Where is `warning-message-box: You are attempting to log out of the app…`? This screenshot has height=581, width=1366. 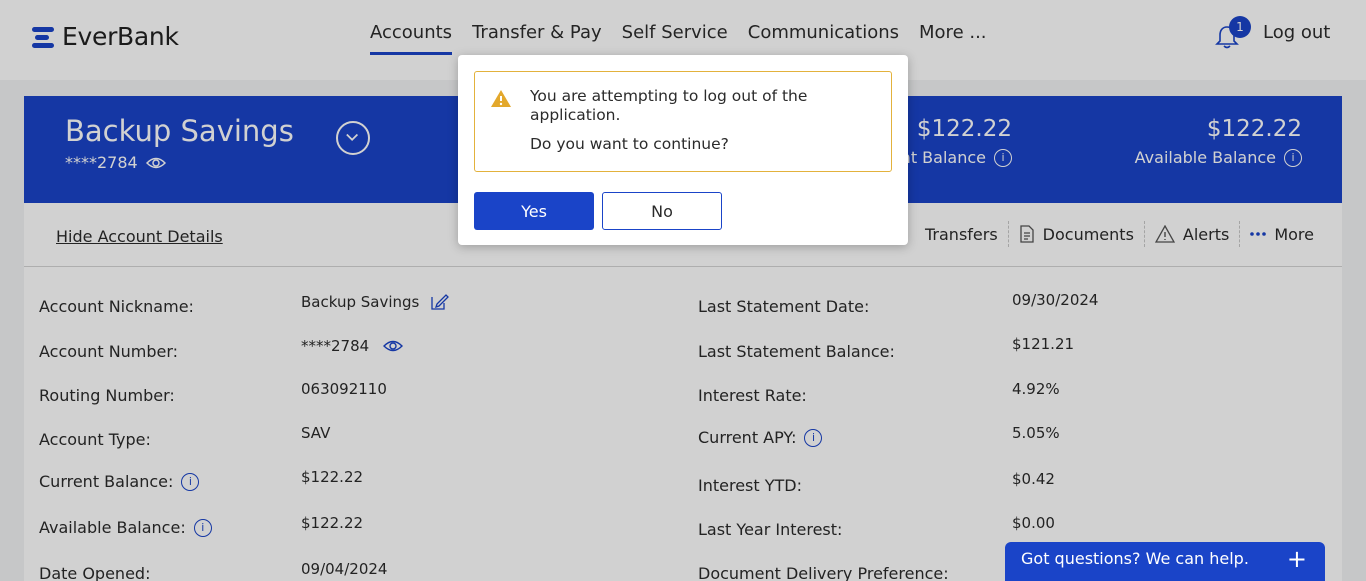 warning-message-box: You are attempting to log out of the app… is located at coordinates (683, 121).